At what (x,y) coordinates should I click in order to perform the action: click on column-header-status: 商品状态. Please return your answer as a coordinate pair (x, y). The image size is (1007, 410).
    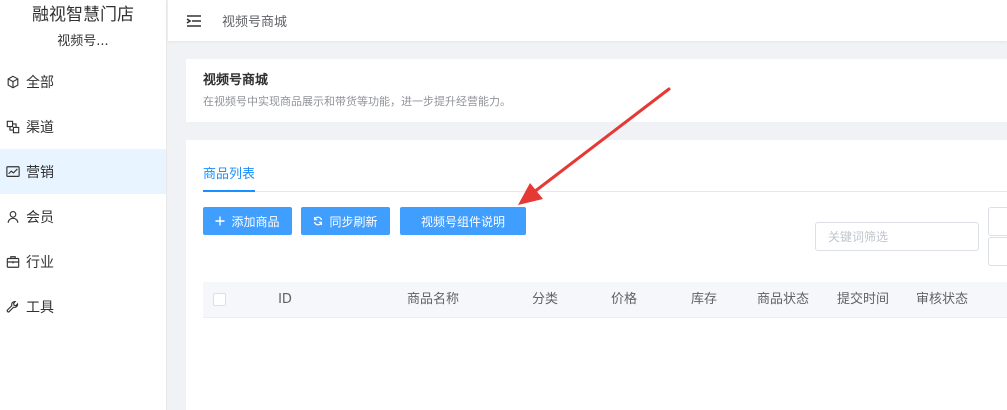
    Looking at the image, I should click on (782, 299).